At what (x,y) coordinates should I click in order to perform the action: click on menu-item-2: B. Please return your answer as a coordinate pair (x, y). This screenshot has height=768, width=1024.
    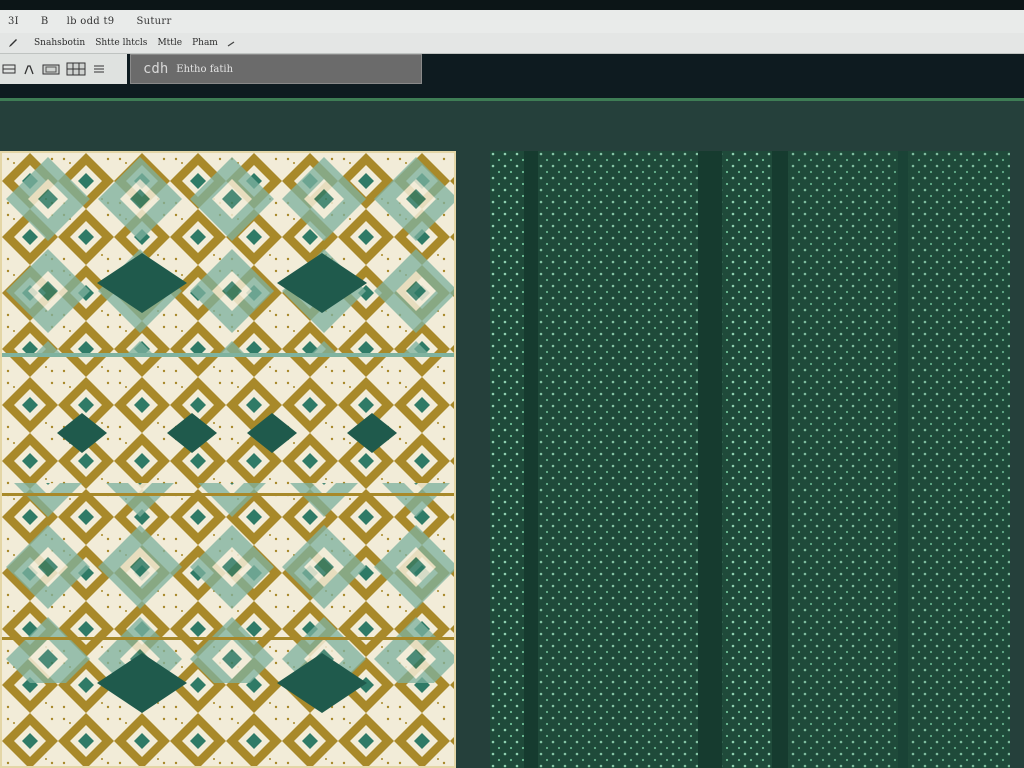
    Looking at the image, I should click on (45, 21).